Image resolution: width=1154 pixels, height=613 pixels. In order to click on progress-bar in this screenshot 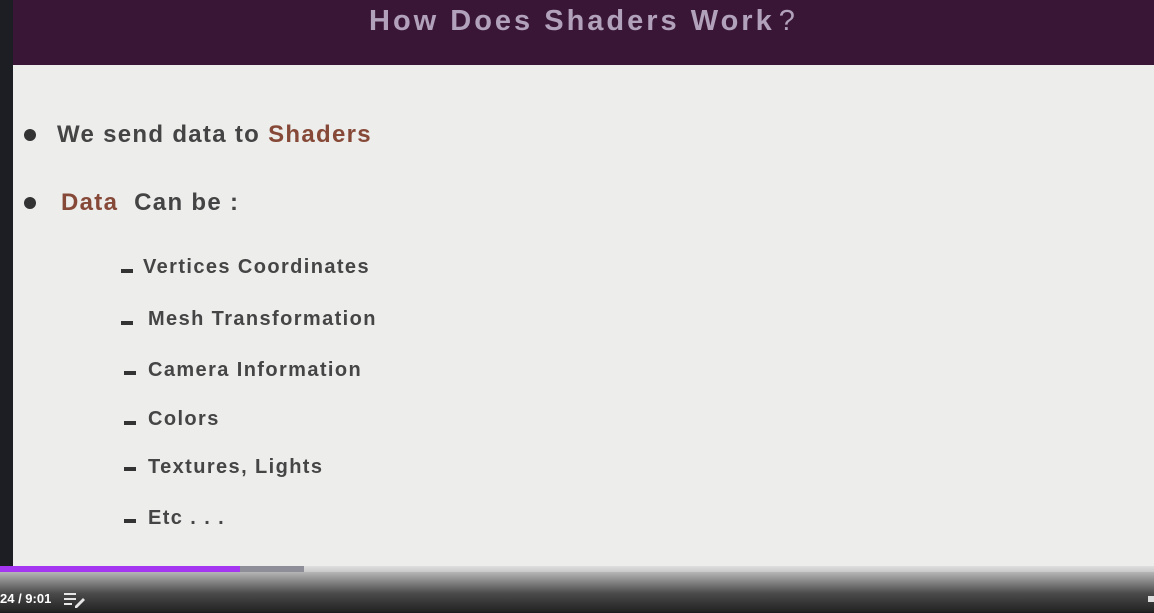, I will do `click(577, 569)`.